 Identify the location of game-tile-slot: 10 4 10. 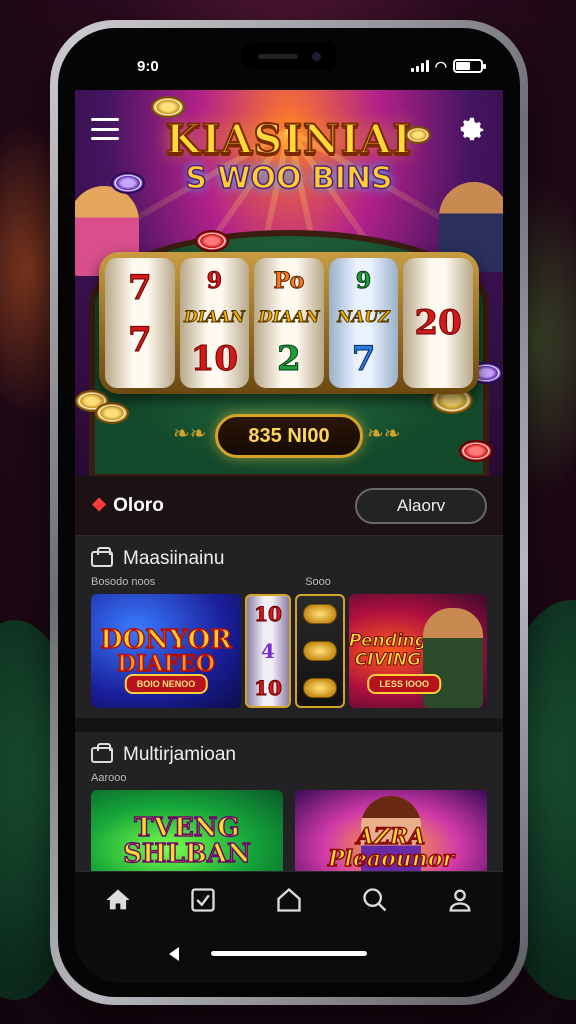
(268, 651).